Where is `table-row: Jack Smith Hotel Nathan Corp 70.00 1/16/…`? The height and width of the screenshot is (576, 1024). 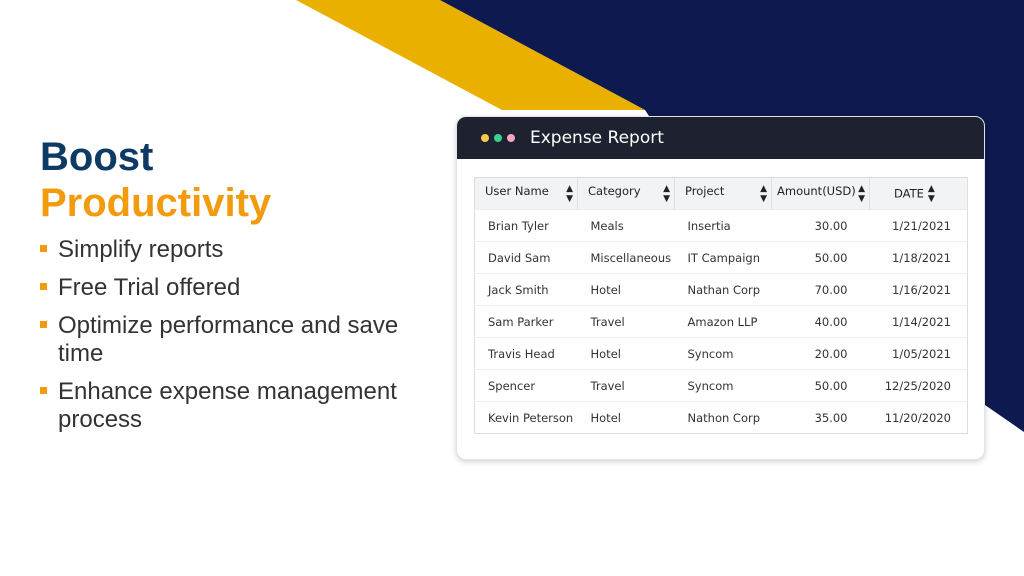 table-row: Jack Smith Hotel Nathan Corp 70.00 1/16/… is located at coordinates (721, 289).